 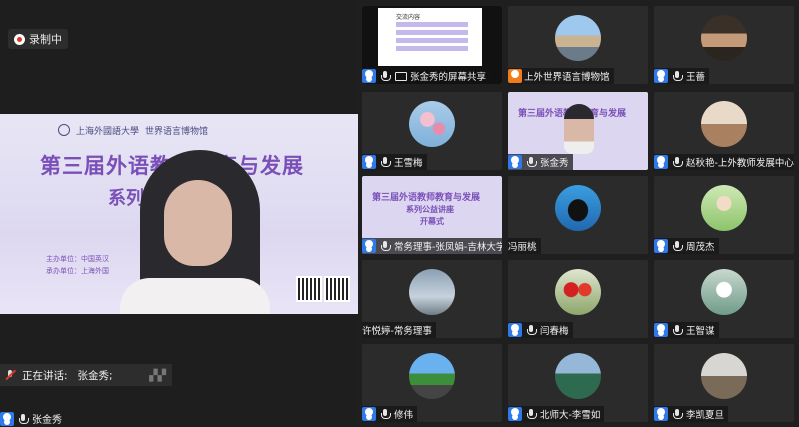 I want to click on slide-logo-left: 上海外國語大學, so click(x=108, y=132).